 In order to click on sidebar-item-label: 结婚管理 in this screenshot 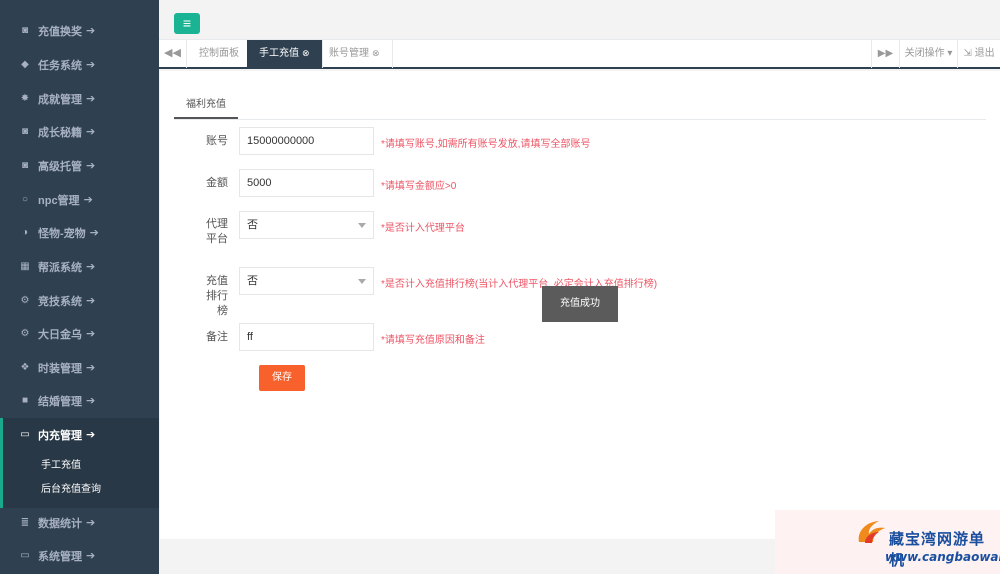, I will do `click(60, 401)`.